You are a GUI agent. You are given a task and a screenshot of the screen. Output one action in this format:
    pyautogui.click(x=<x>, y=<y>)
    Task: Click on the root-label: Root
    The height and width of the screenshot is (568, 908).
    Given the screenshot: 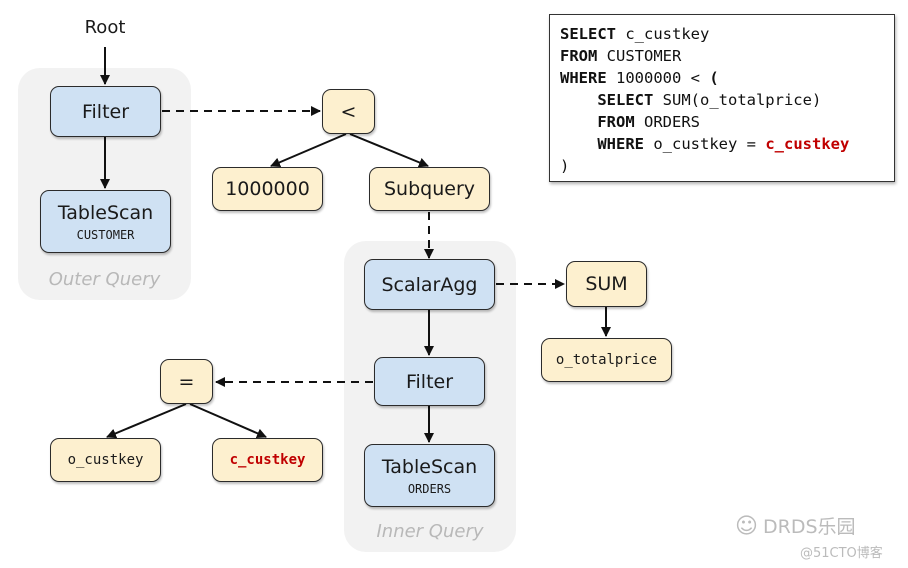 What is the action you would take?
    pyautogui.click(x=105, y=27)
    